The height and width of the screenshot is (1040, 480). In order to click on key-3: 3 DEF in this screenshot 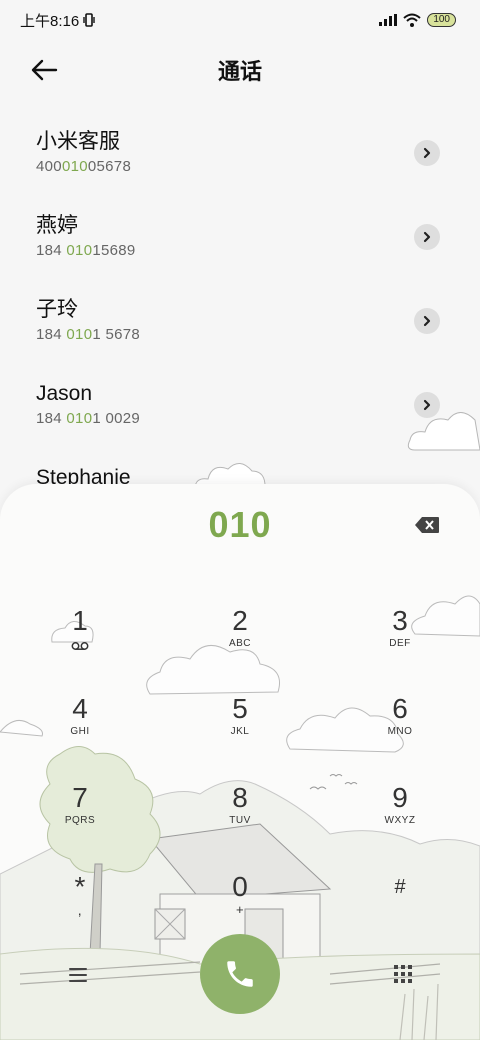, I will do `click(400, 639)`.